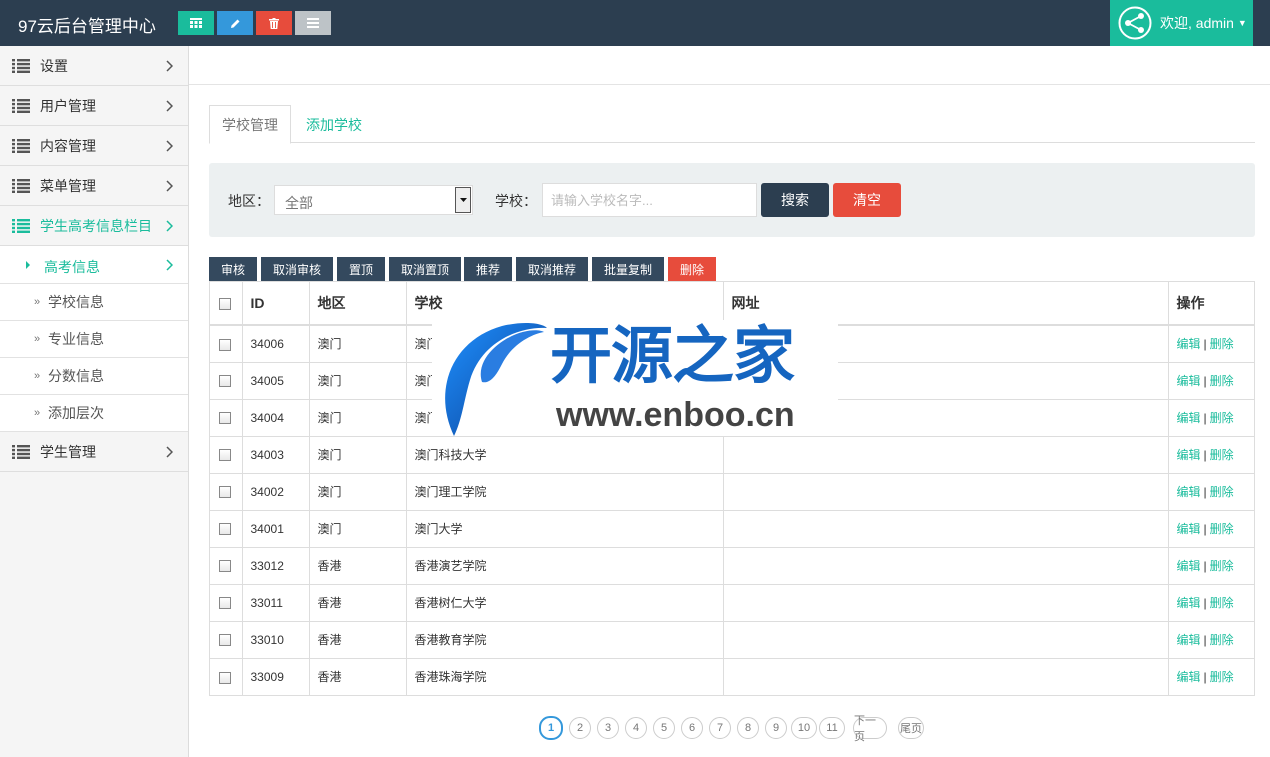 This screenshot has width=1270, height=757. I want to click on pin-button: 置顶, so click(361, 269).